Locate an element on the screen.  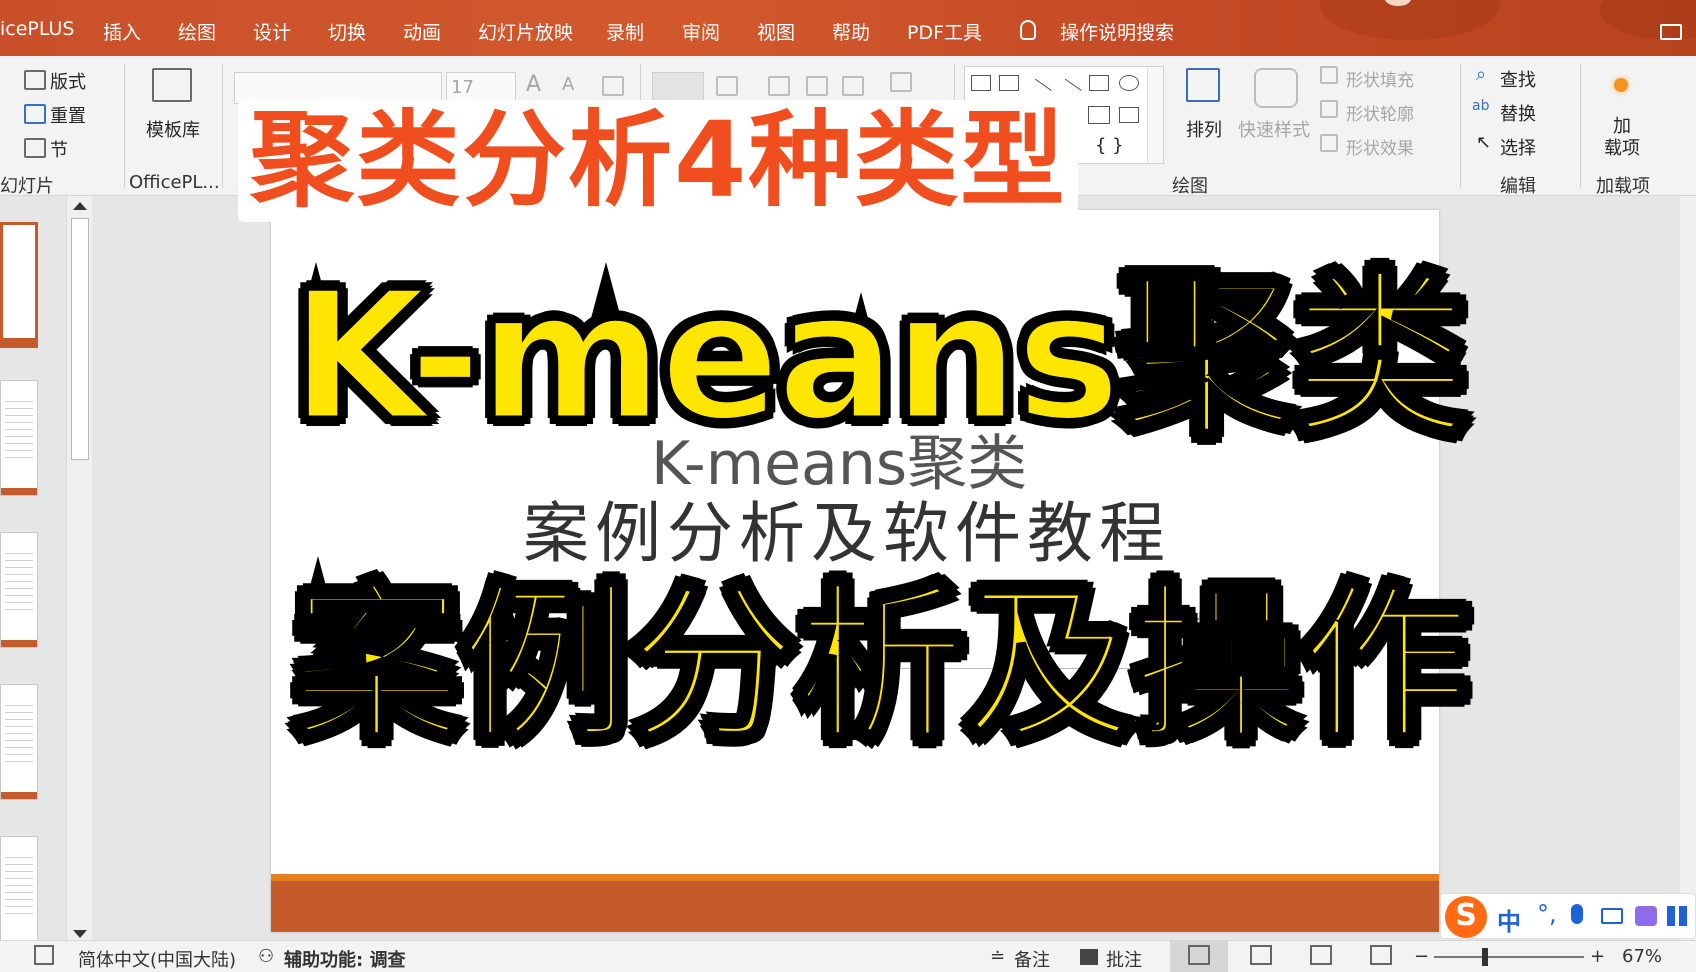
shrink-font-icon: A is located at coordinates (568, 84).